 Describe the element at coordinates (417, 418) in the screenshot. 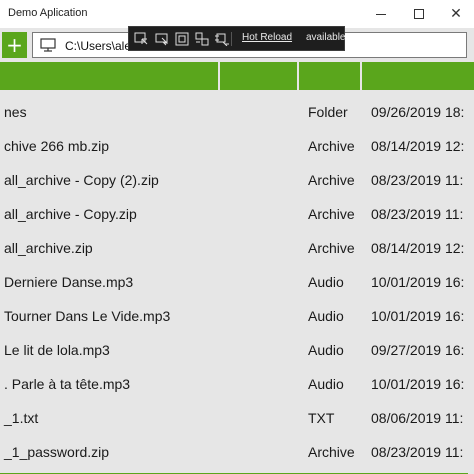

I see `file-date: 08/06/2019 11:` at that location.